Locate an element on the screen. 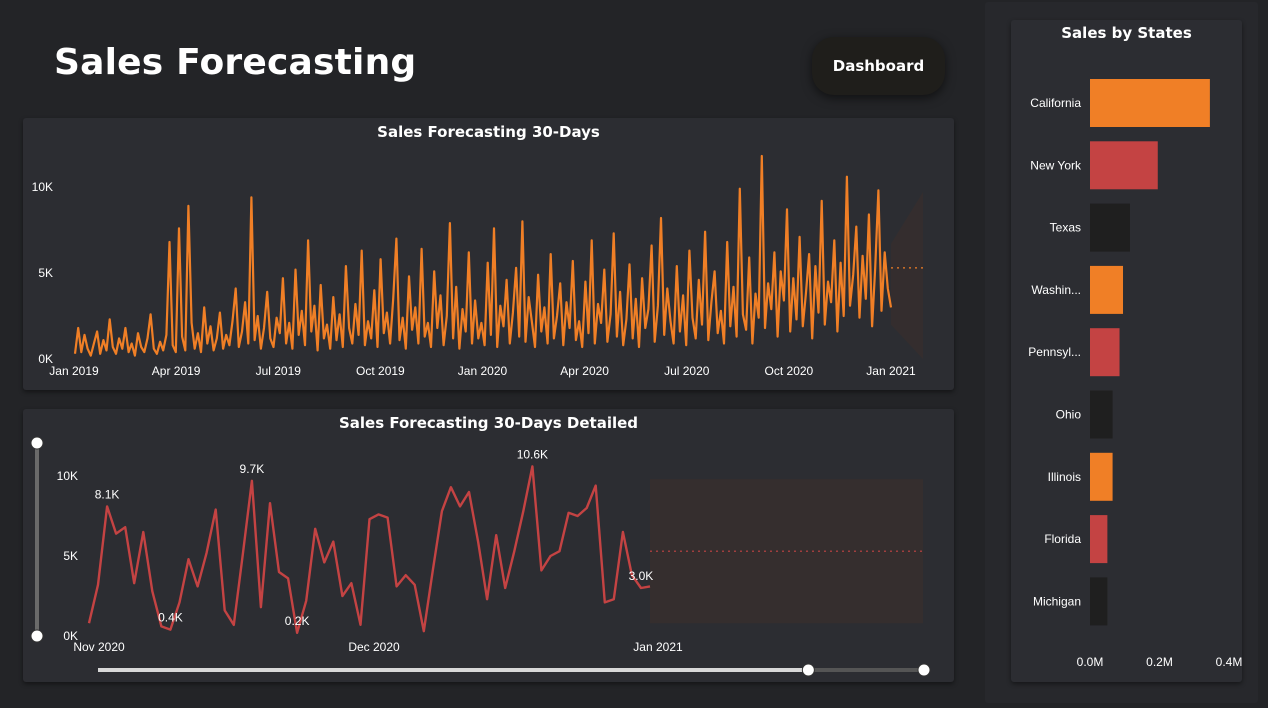  data-label: 0.2K is located at coordinates (297, 621).